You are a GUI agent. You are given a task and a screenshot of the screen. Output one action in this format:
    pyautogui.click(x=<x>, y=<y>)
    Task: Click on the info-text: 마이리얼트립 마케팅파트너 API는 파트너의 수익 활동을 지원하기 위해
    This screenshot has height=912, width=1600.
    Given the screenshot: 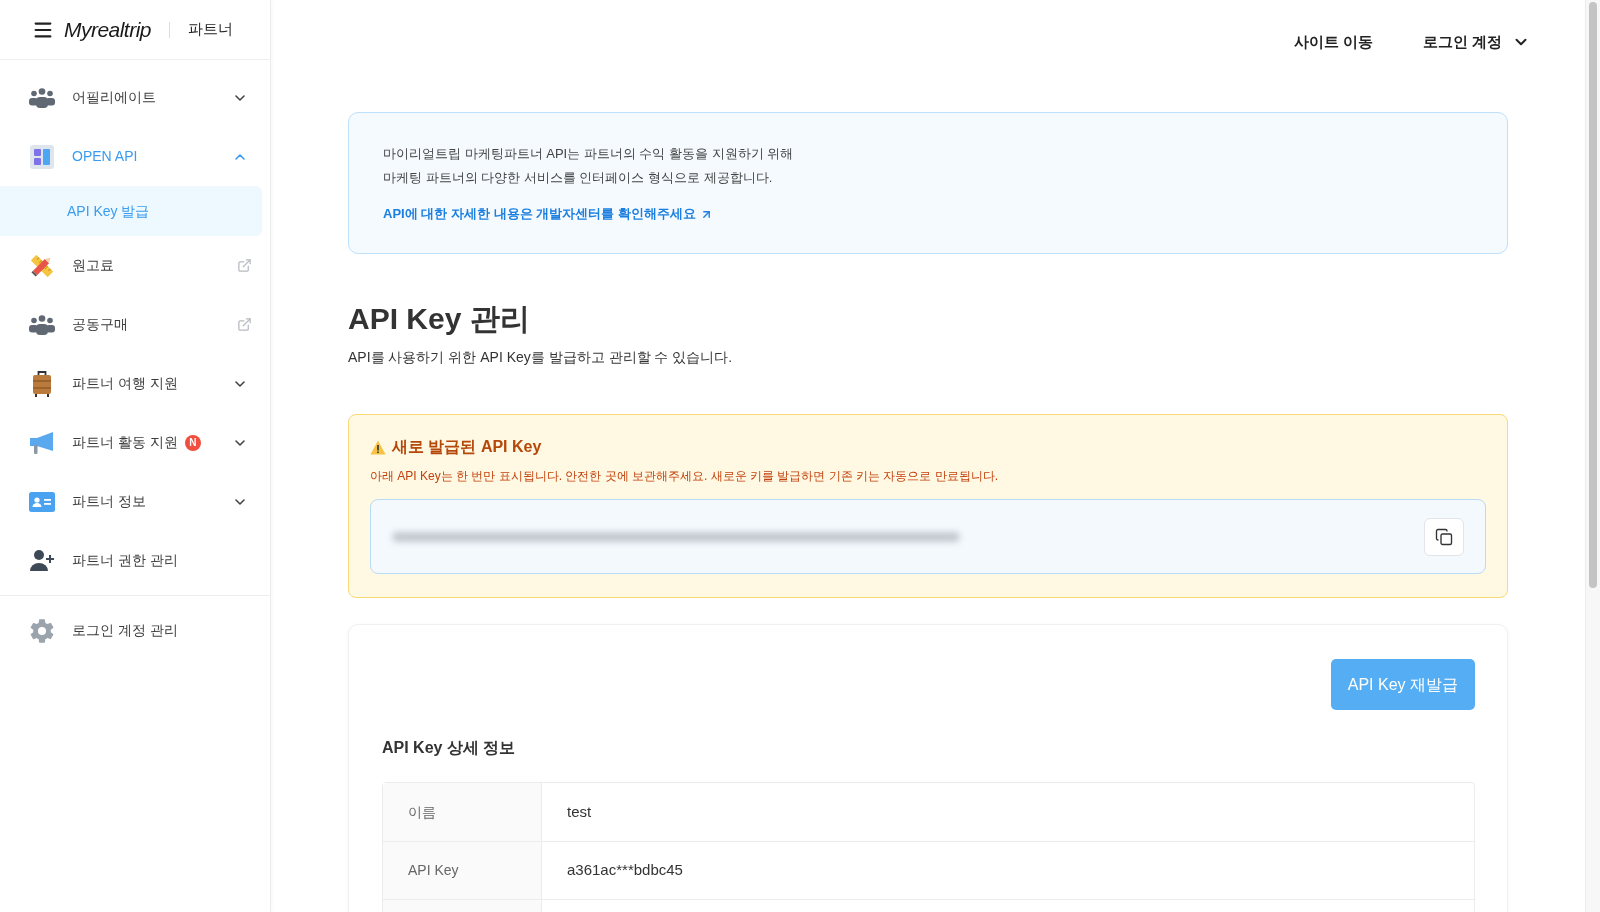 What is the action you would take?
    pyautogui.click(x=588, y=154)
    